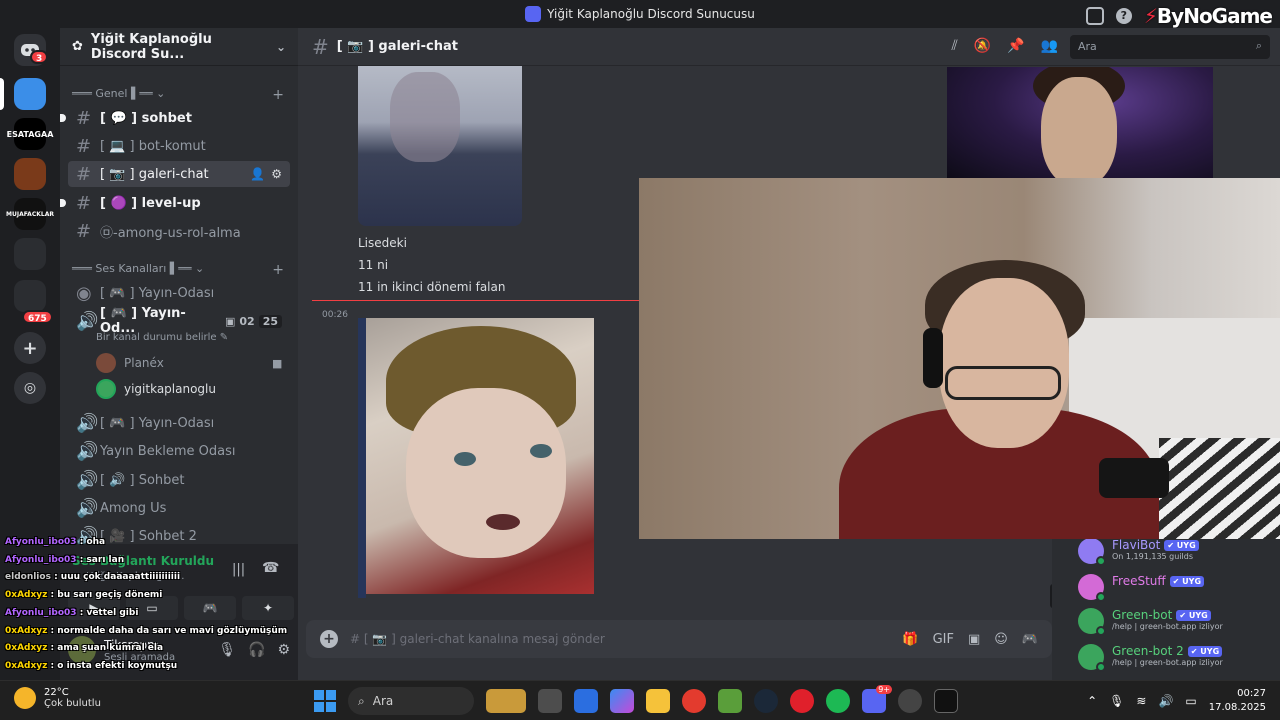  I want to click on chrome-icon, so click(694, 701).